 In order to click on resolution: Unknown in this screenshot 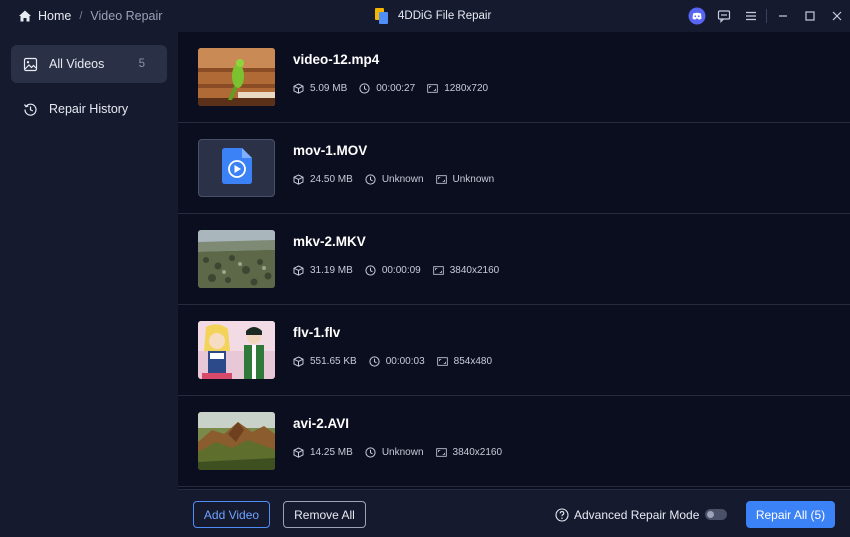, I will do `click(465, 179)`.